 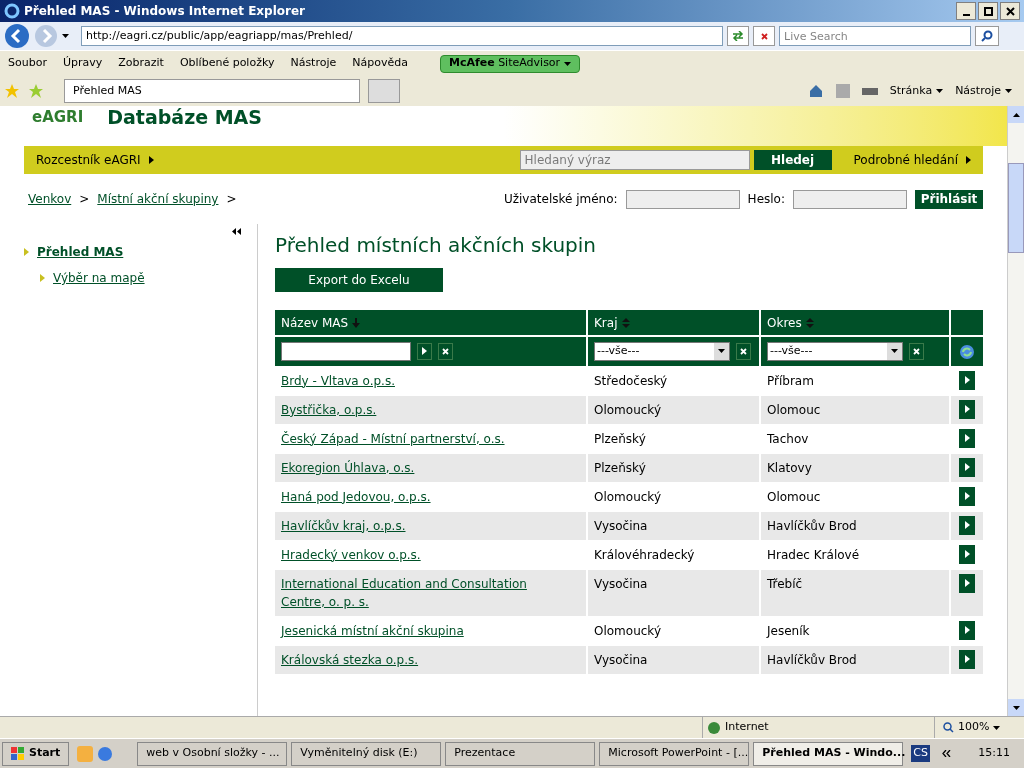 I want to click on minimize-button, so click(x=966, y=11).